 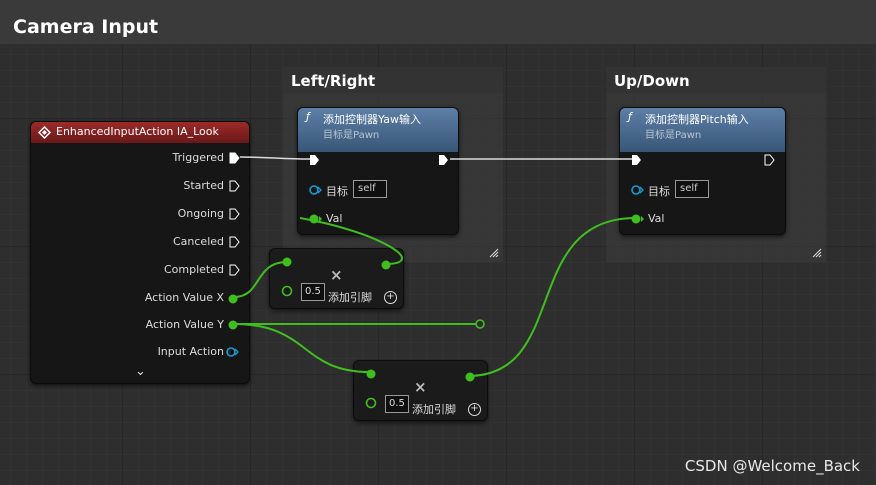 What do you see at coordinates (772, 466) in the screenshot?
I see `watermark: CSDN @Welcome_Back` at bounding box center [772, 466].